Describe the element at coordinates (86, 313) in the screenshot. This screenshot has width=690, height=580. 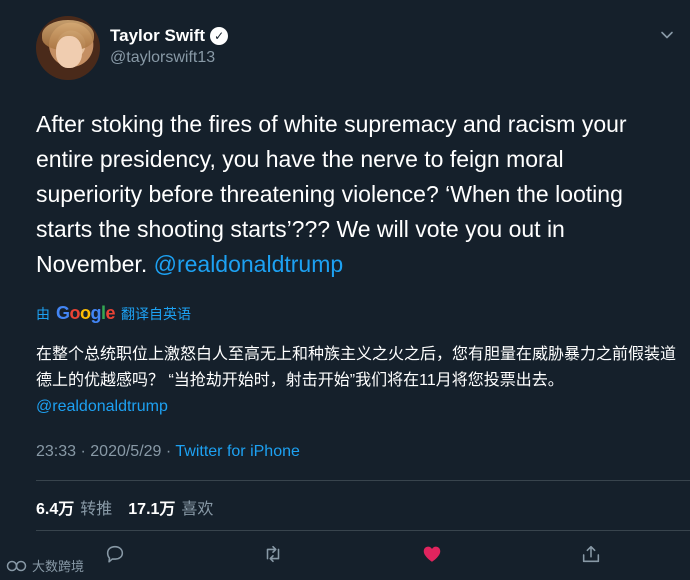
I see `google-logo: Google` at that location.